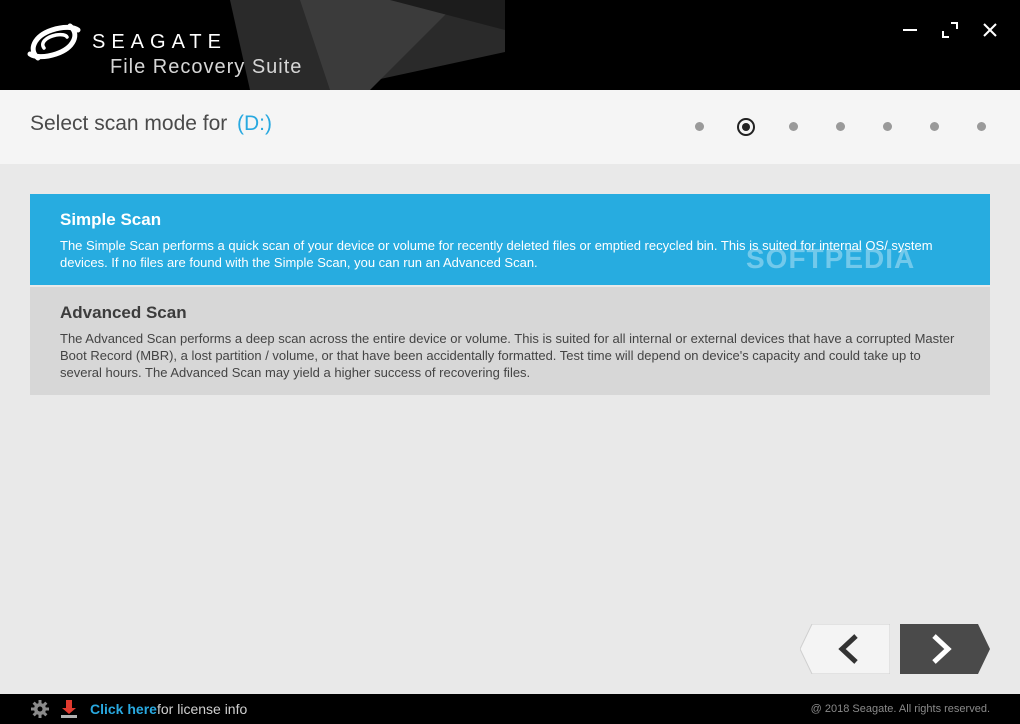 This screenshot has width=1020, height=724. Describe the element at coordinates (510, 127) in the screenshot. I see `page-header: Select scan mode for (D:)` at that location.